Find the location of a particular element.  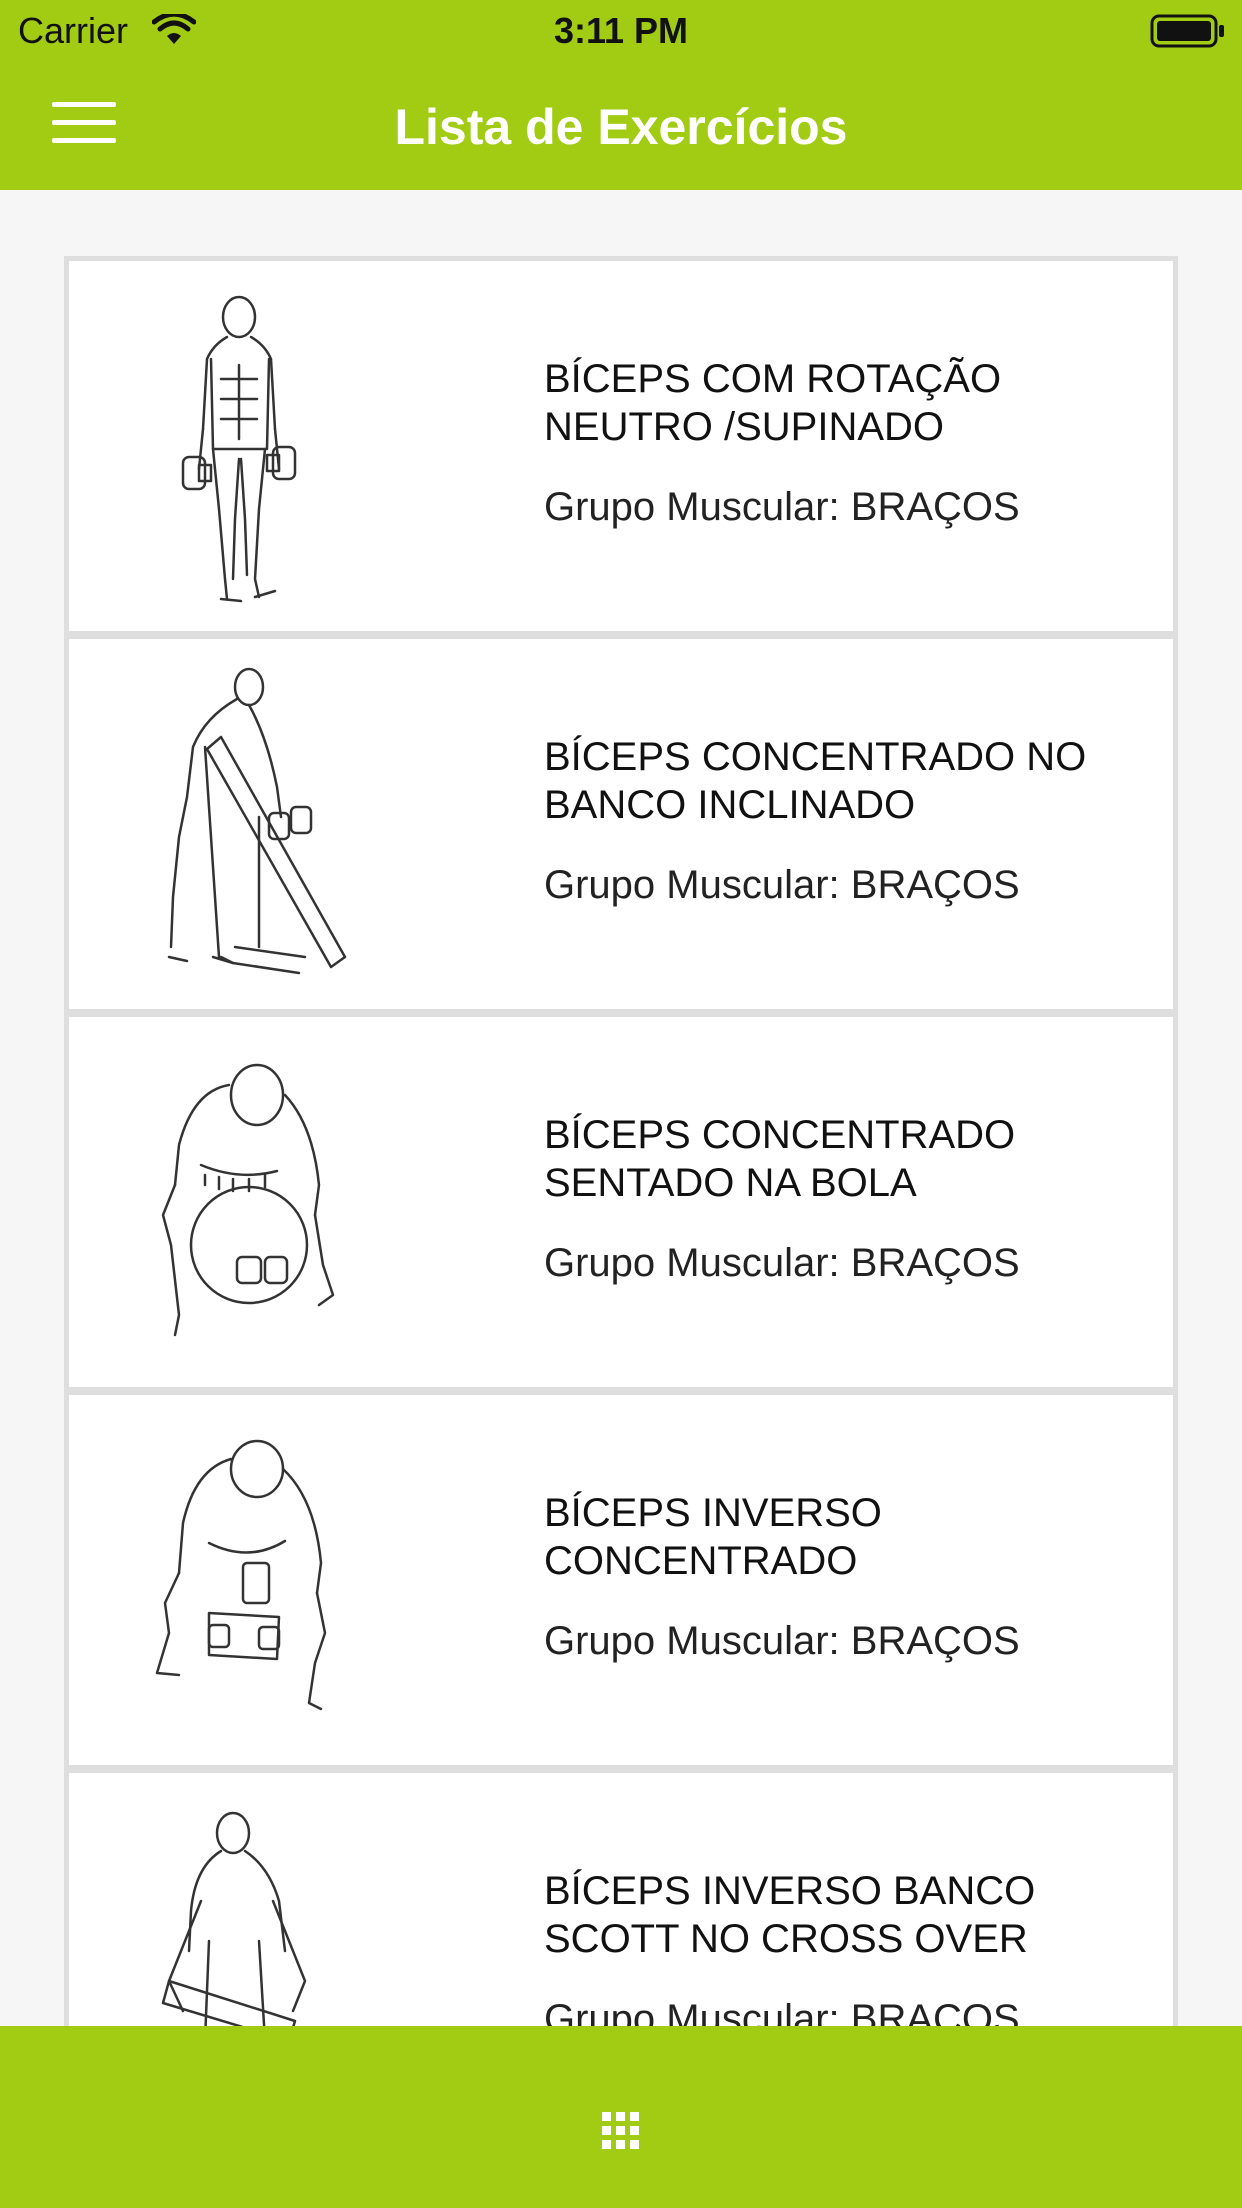

exercise-title: BÍCEPS INVERSO CONCENTRADO is located at coordinates (713, 1537).